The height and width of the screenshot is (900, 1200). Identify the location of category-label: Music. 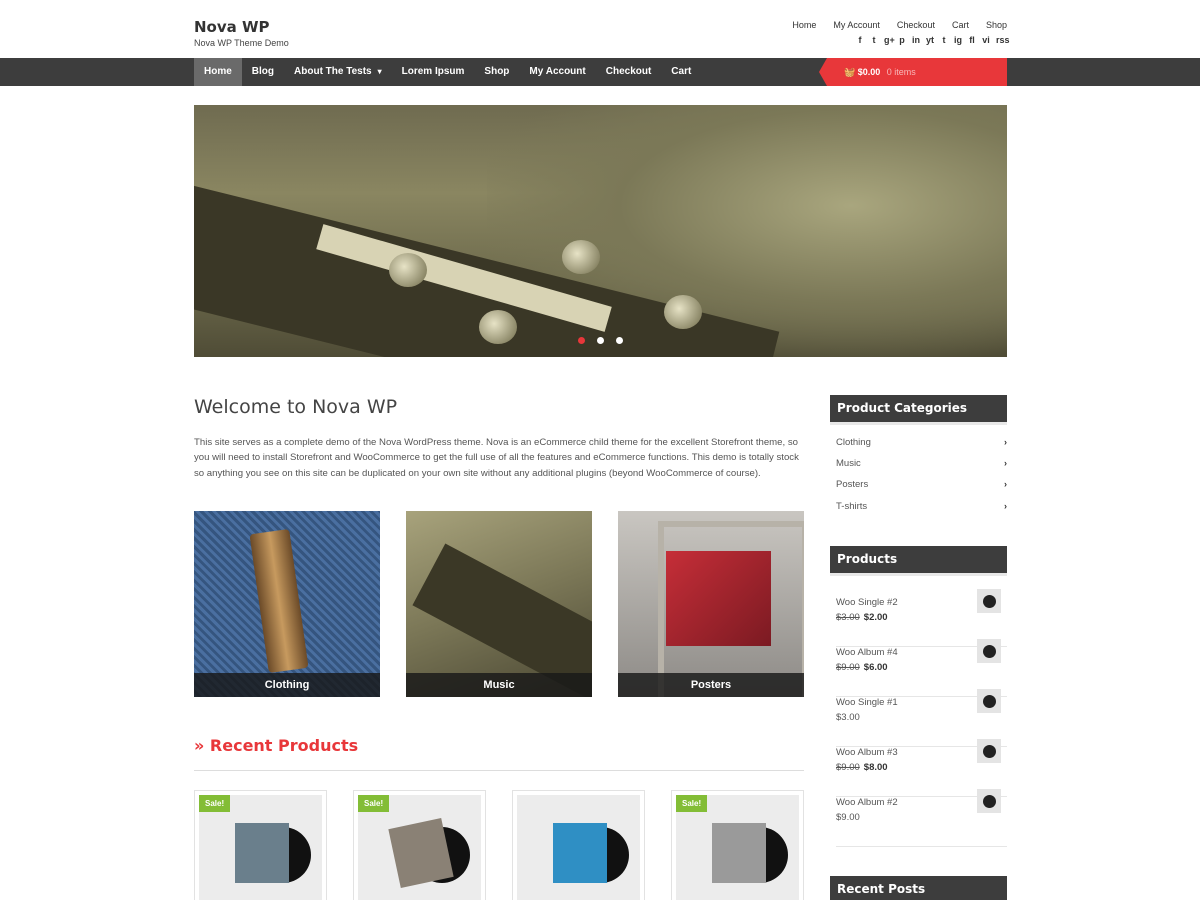
(848, 463).